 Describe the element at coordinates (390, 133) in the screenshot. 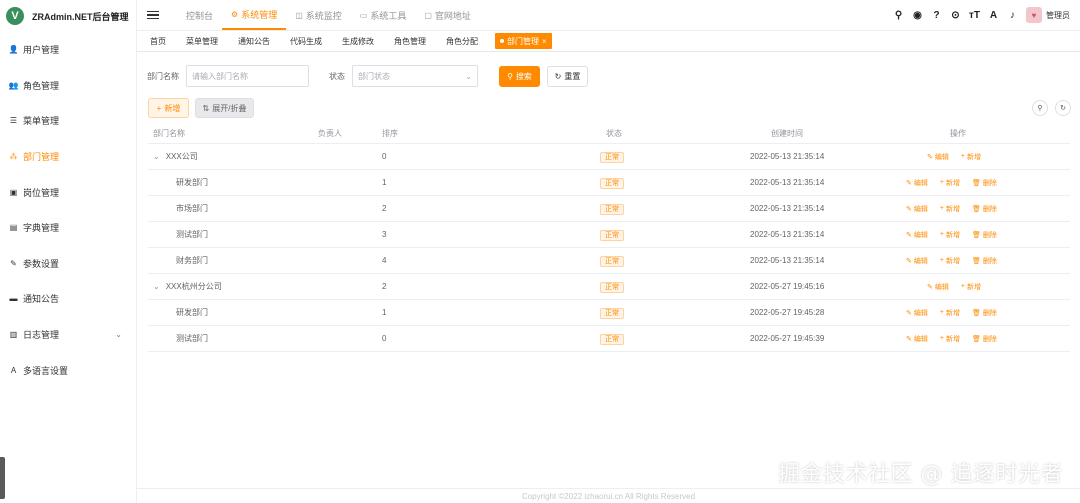

I see `th-sort: 排序` at that location.